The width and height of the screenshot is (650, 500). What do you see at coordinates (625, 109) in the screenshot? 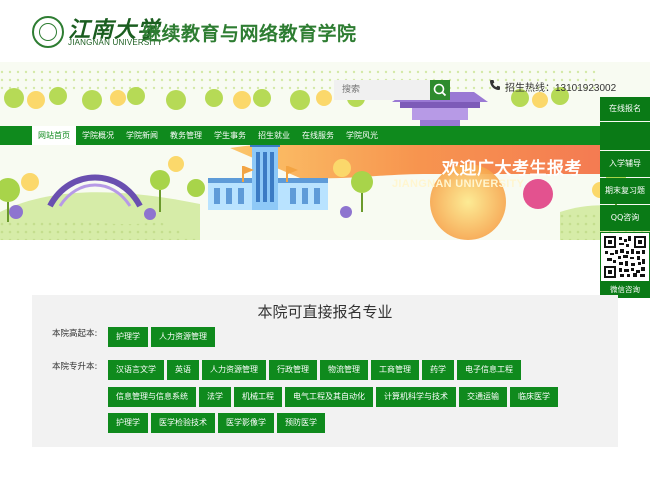
I see `sidebar-online-registration: 在线报名` at bounding box center [625, 109].